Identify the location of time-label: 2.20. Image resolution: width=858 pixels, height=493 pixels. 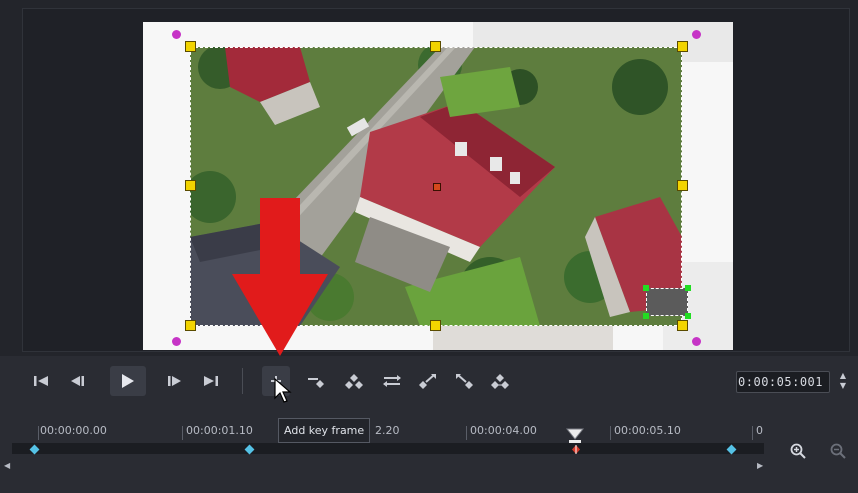
(387, 430).